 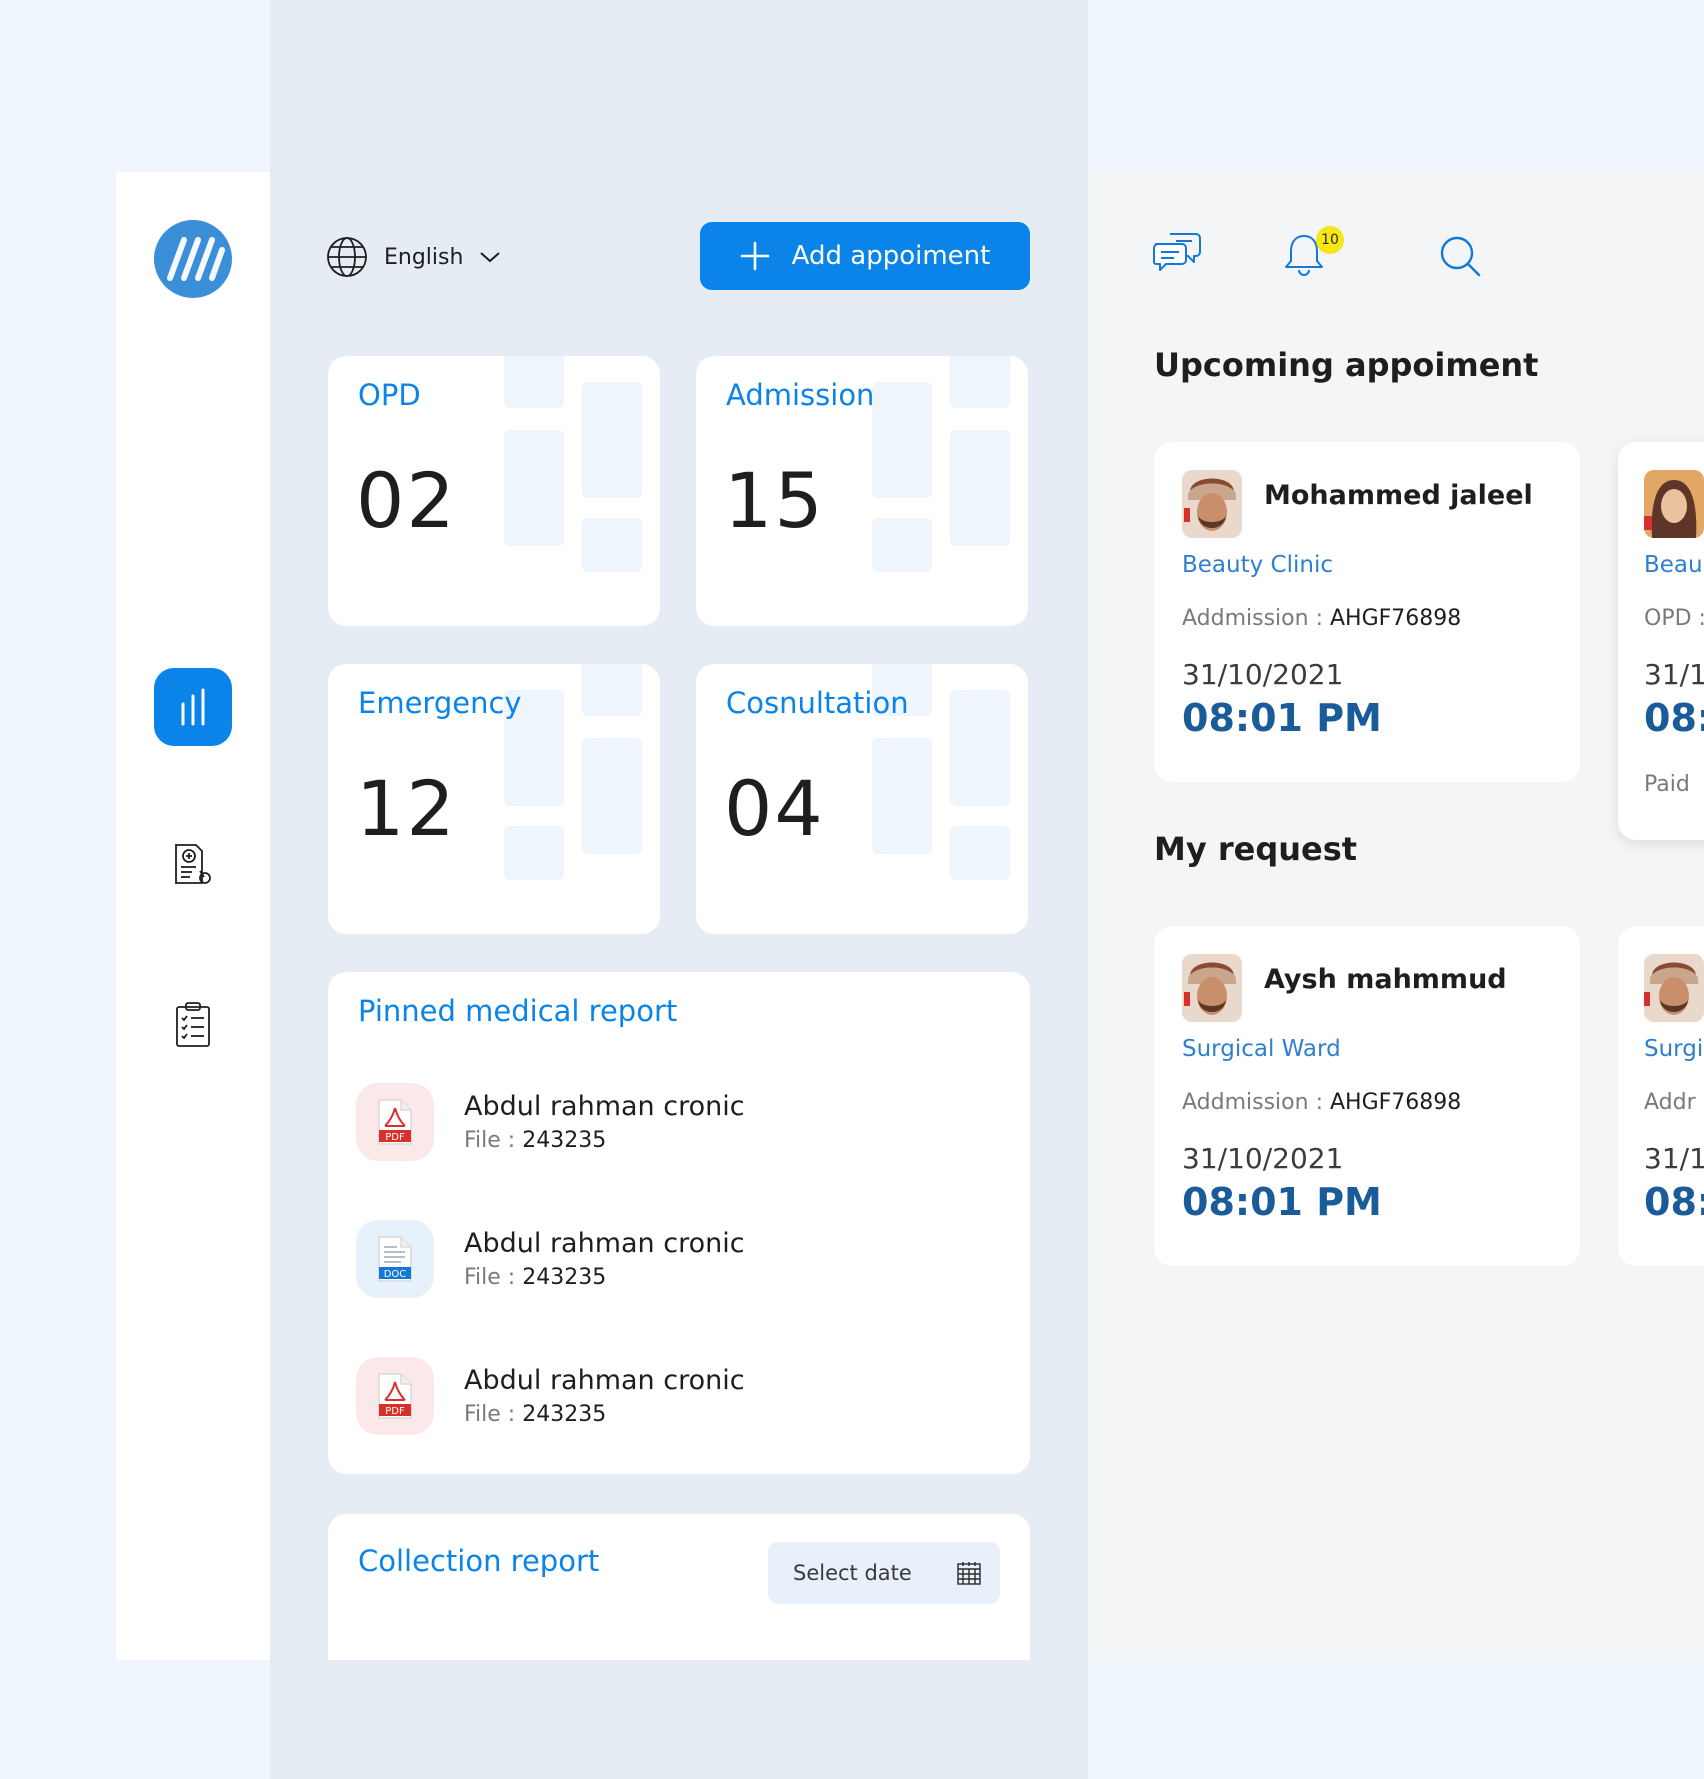 I want to click on admission-label: OPD :, so click(x=1674, y=618).